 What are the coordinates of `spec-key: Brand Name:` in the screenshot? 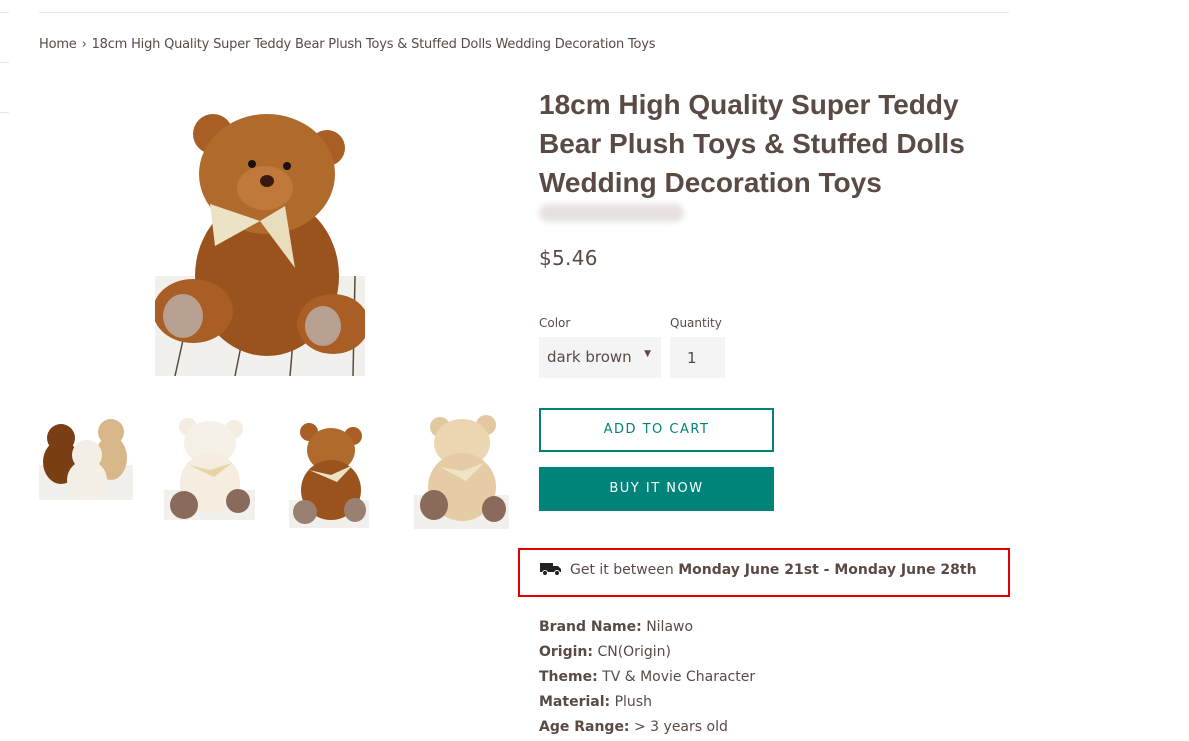 It's located at (590, 627).